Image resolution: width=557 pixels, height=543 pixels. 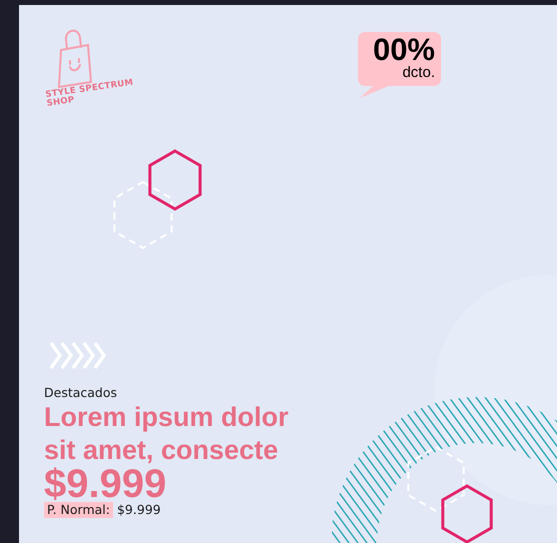 I want to click on discount-value: 00%, so click(x=403, y=49).